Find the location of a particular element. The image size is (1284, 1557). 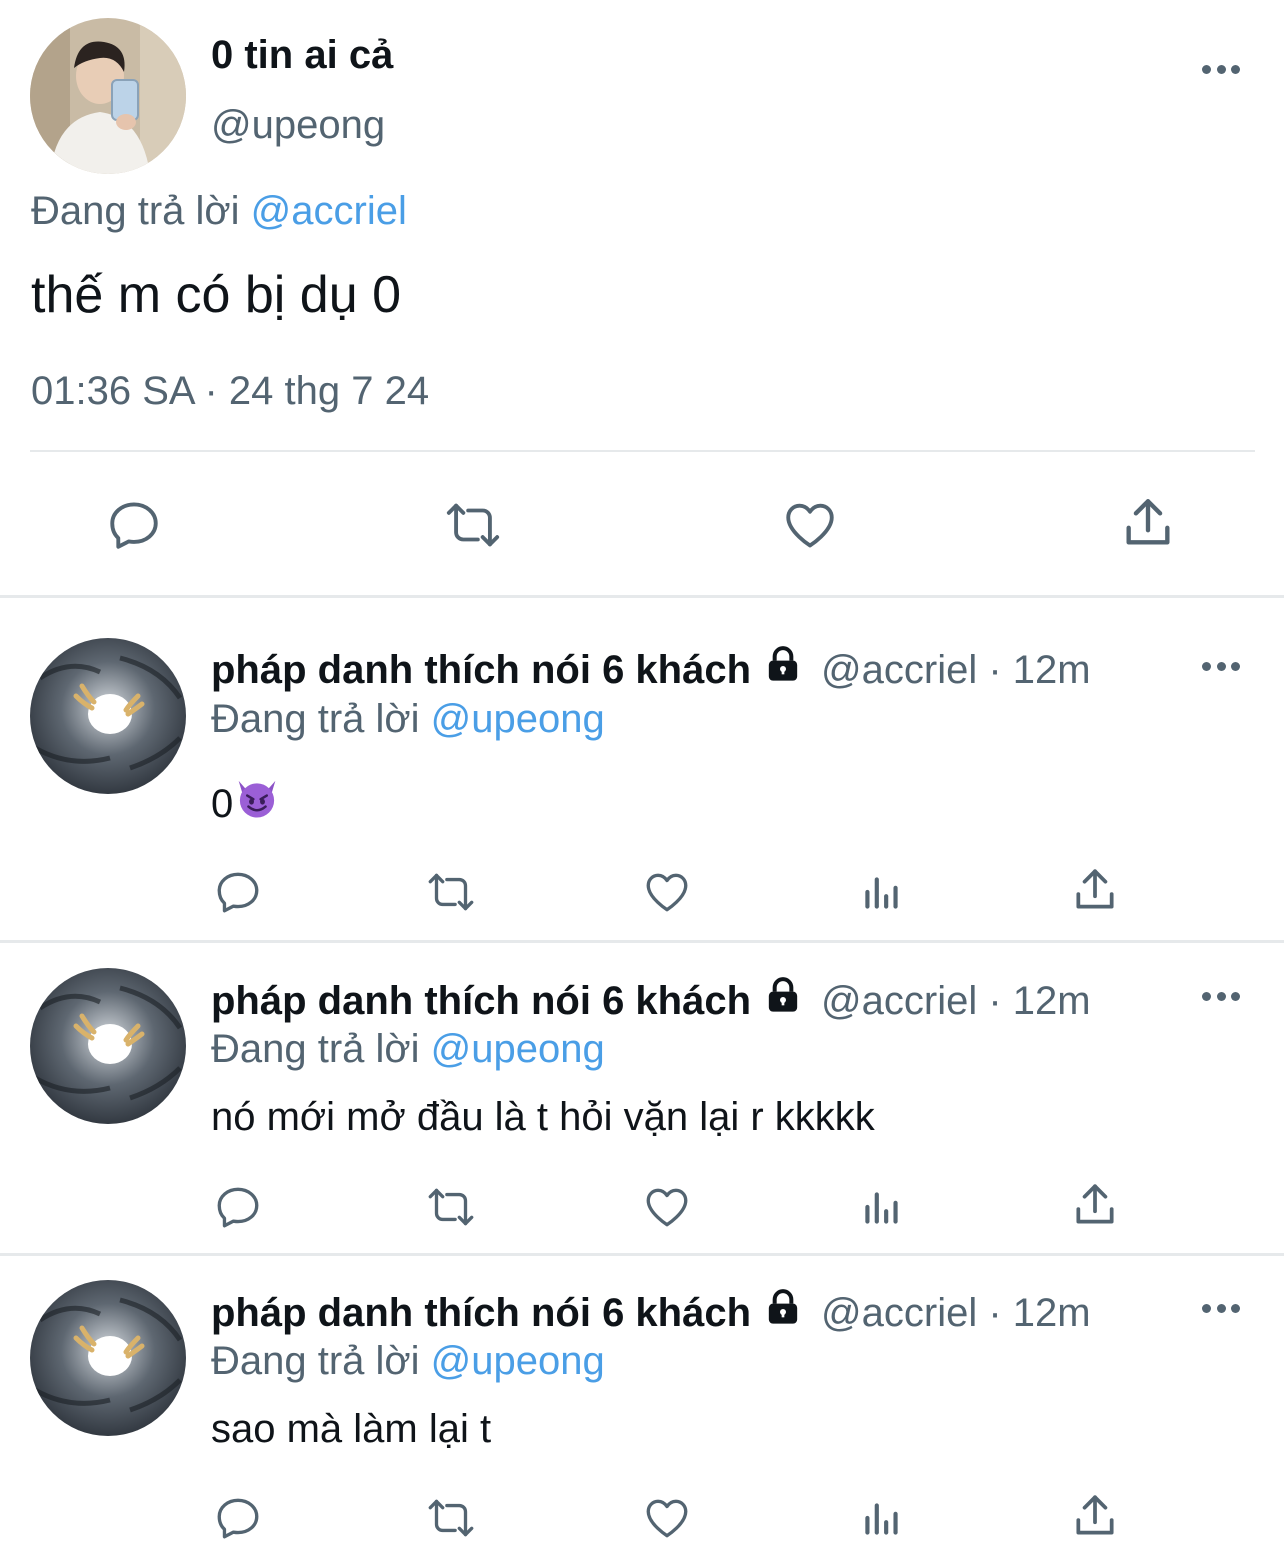

tweet-text: nó mới mở đầu là t hỏi vặn lại r kkkkk is located at coordinates (543, 1117).